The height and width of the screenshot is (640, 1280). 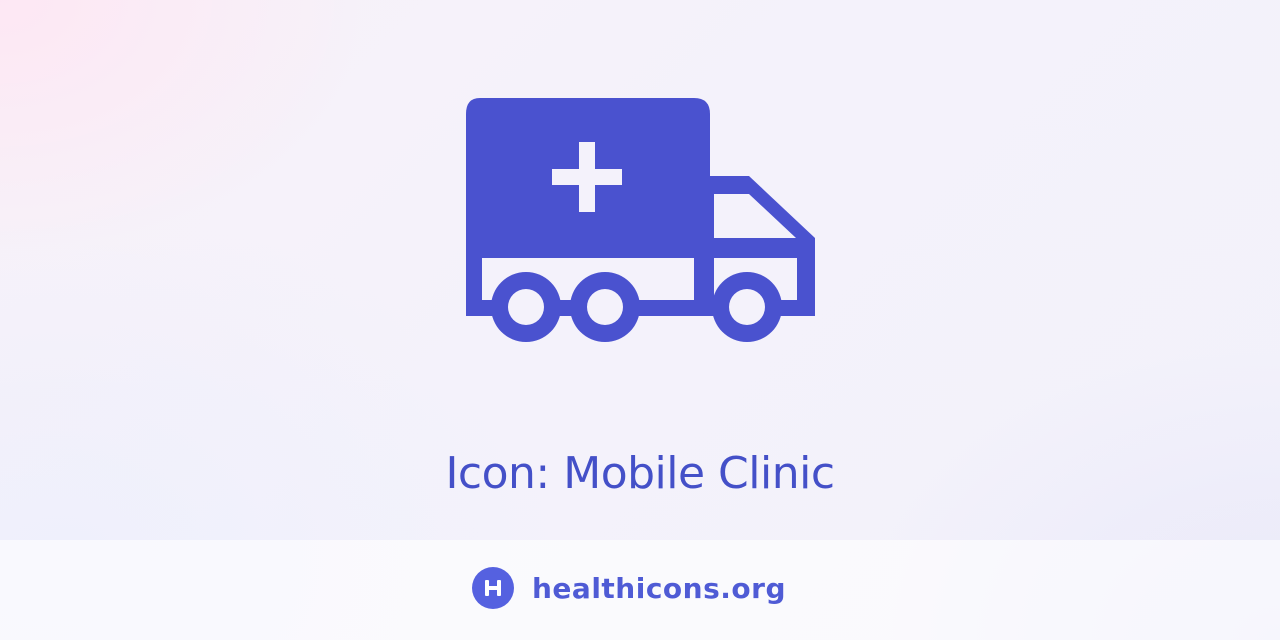 I want to click on icon-title: Icon: Mobile Clinic, so click(x=640, y=473).